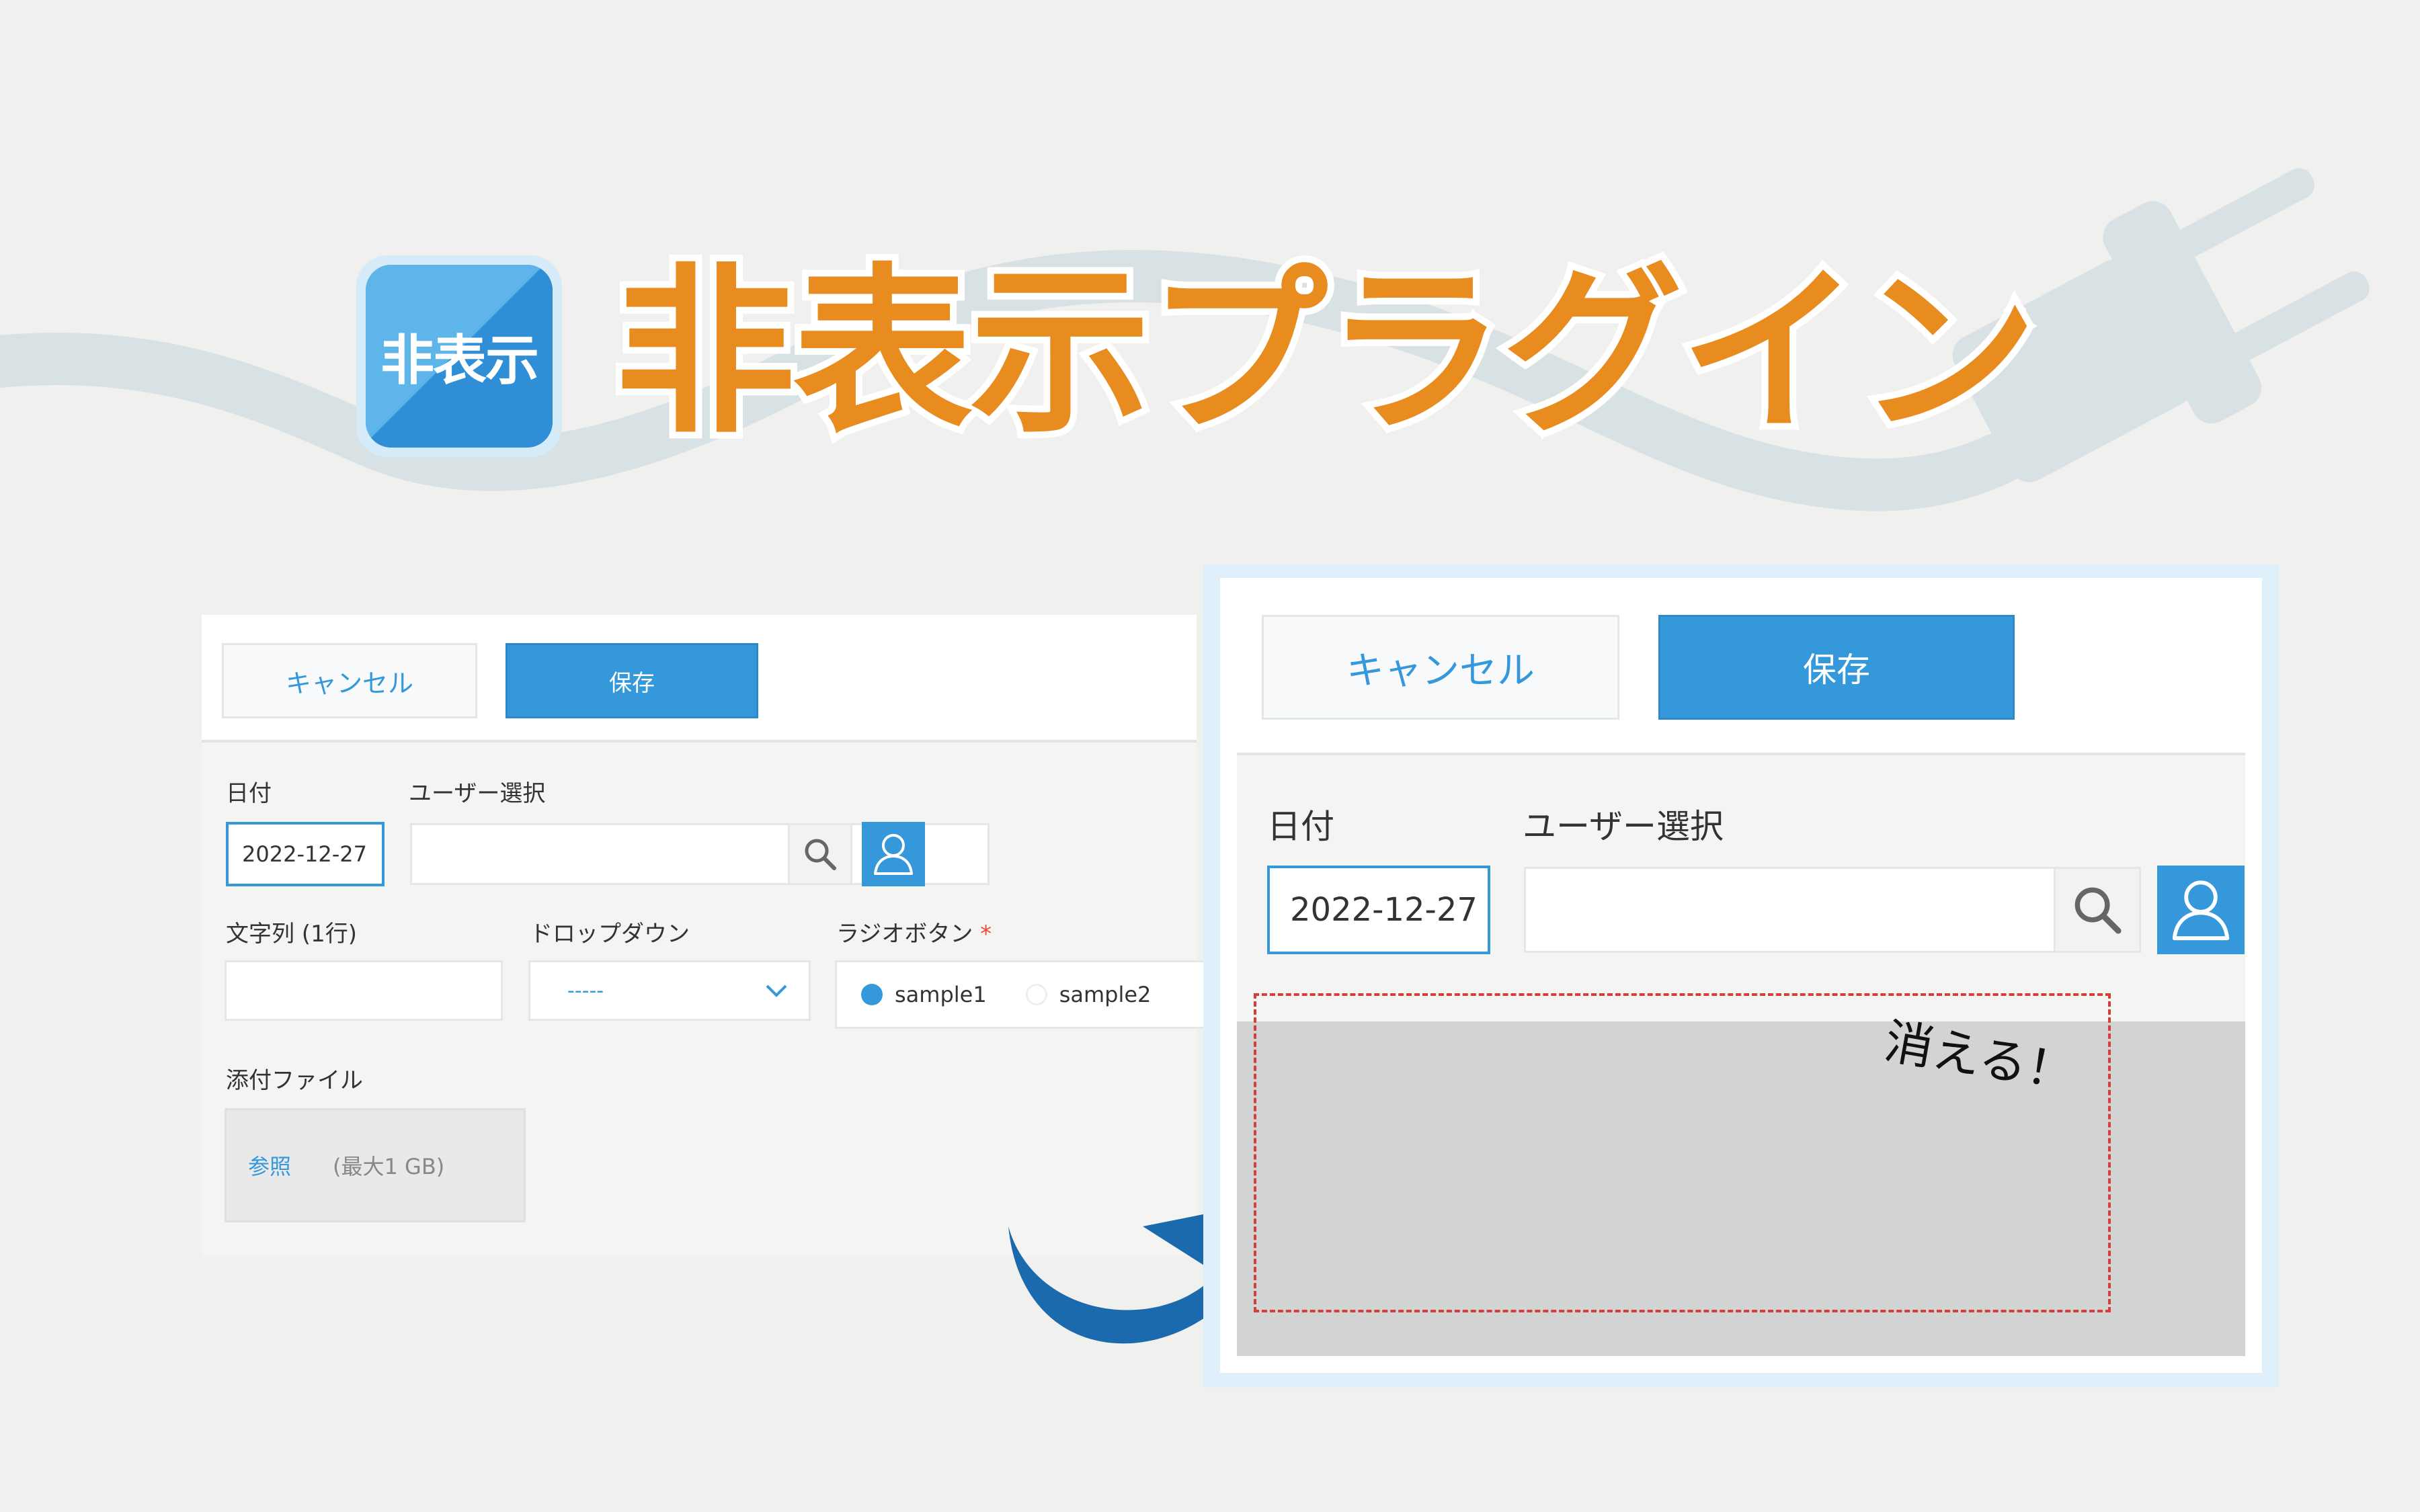 This screenshot has width=2420, height=1512. Describe the element at coordinates (1378, 910) in the screenshot. I see `after-date-input: 2022-12-27` at that location.